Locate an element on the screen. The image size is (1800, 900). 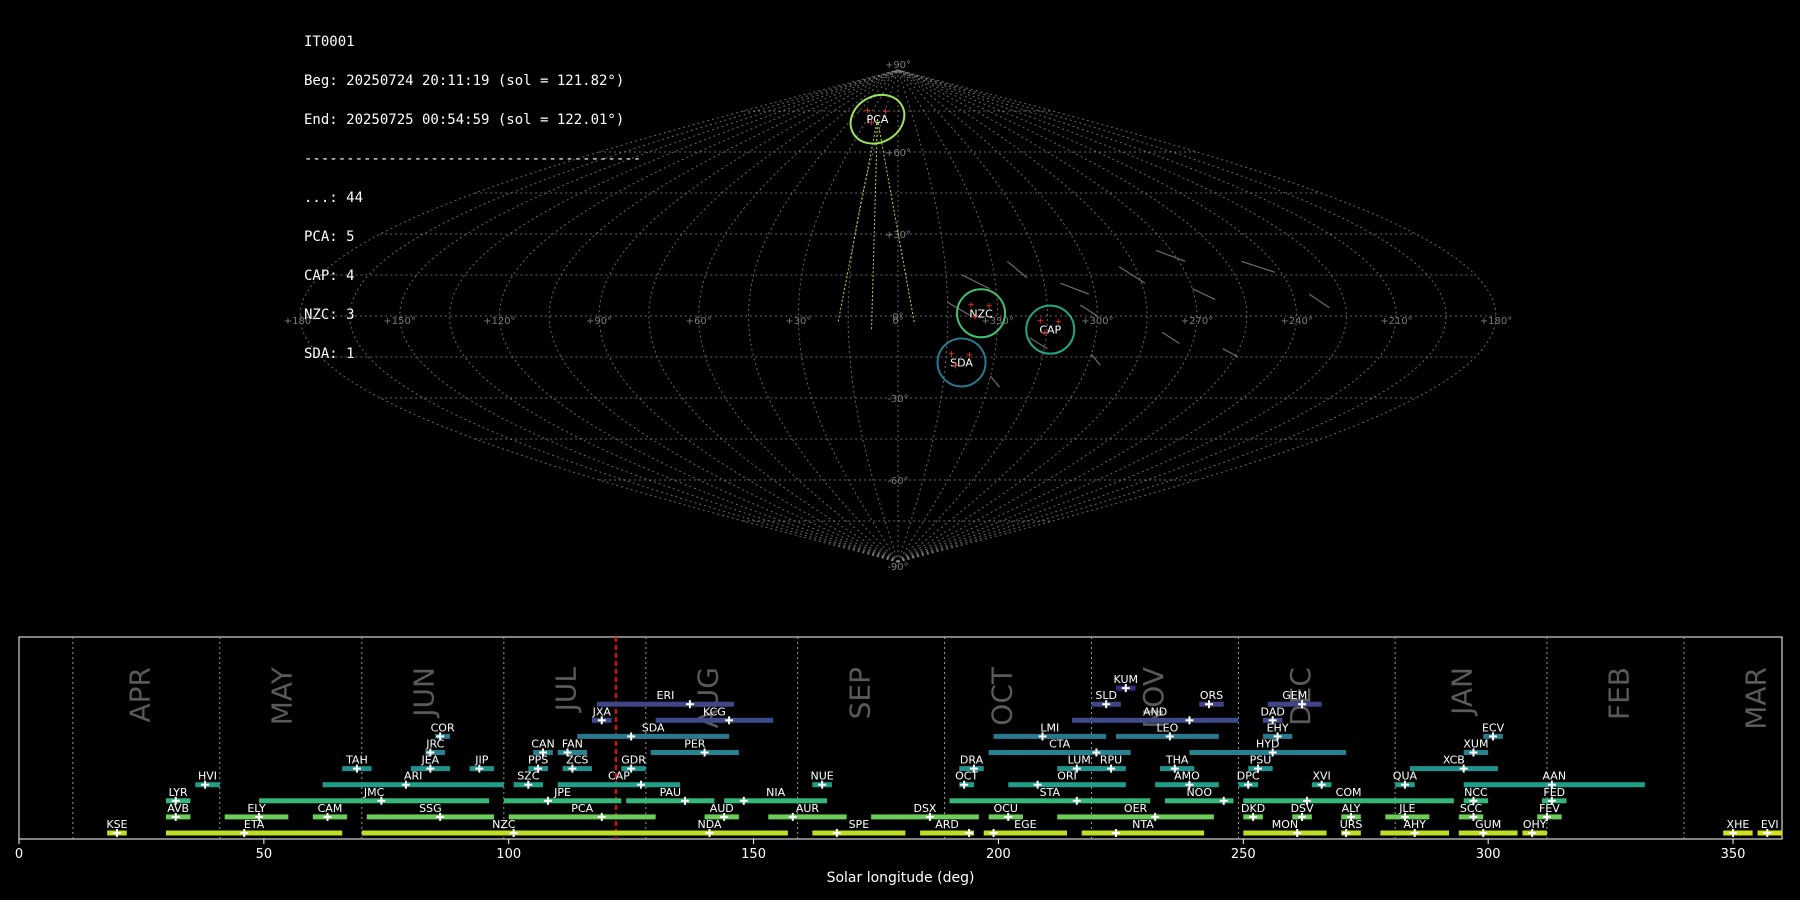
shower-label: PER is located at coordinates (695, 744).